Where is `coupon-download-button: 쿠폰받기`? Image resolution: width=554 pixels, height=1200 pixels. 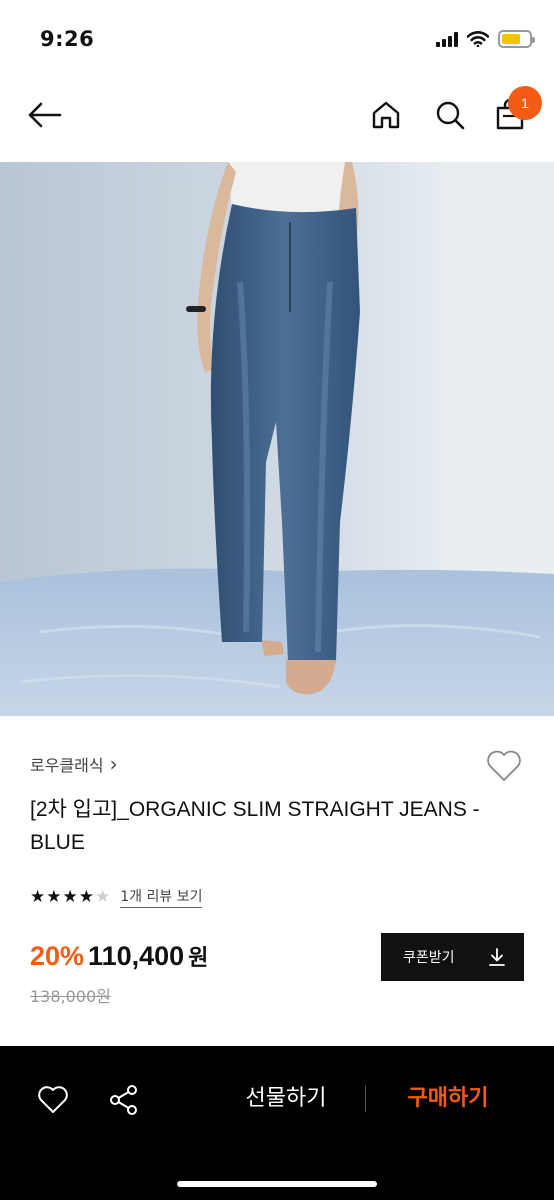 coupon-download-button: 쿠폰받기 is located at coordinates (452, 957).